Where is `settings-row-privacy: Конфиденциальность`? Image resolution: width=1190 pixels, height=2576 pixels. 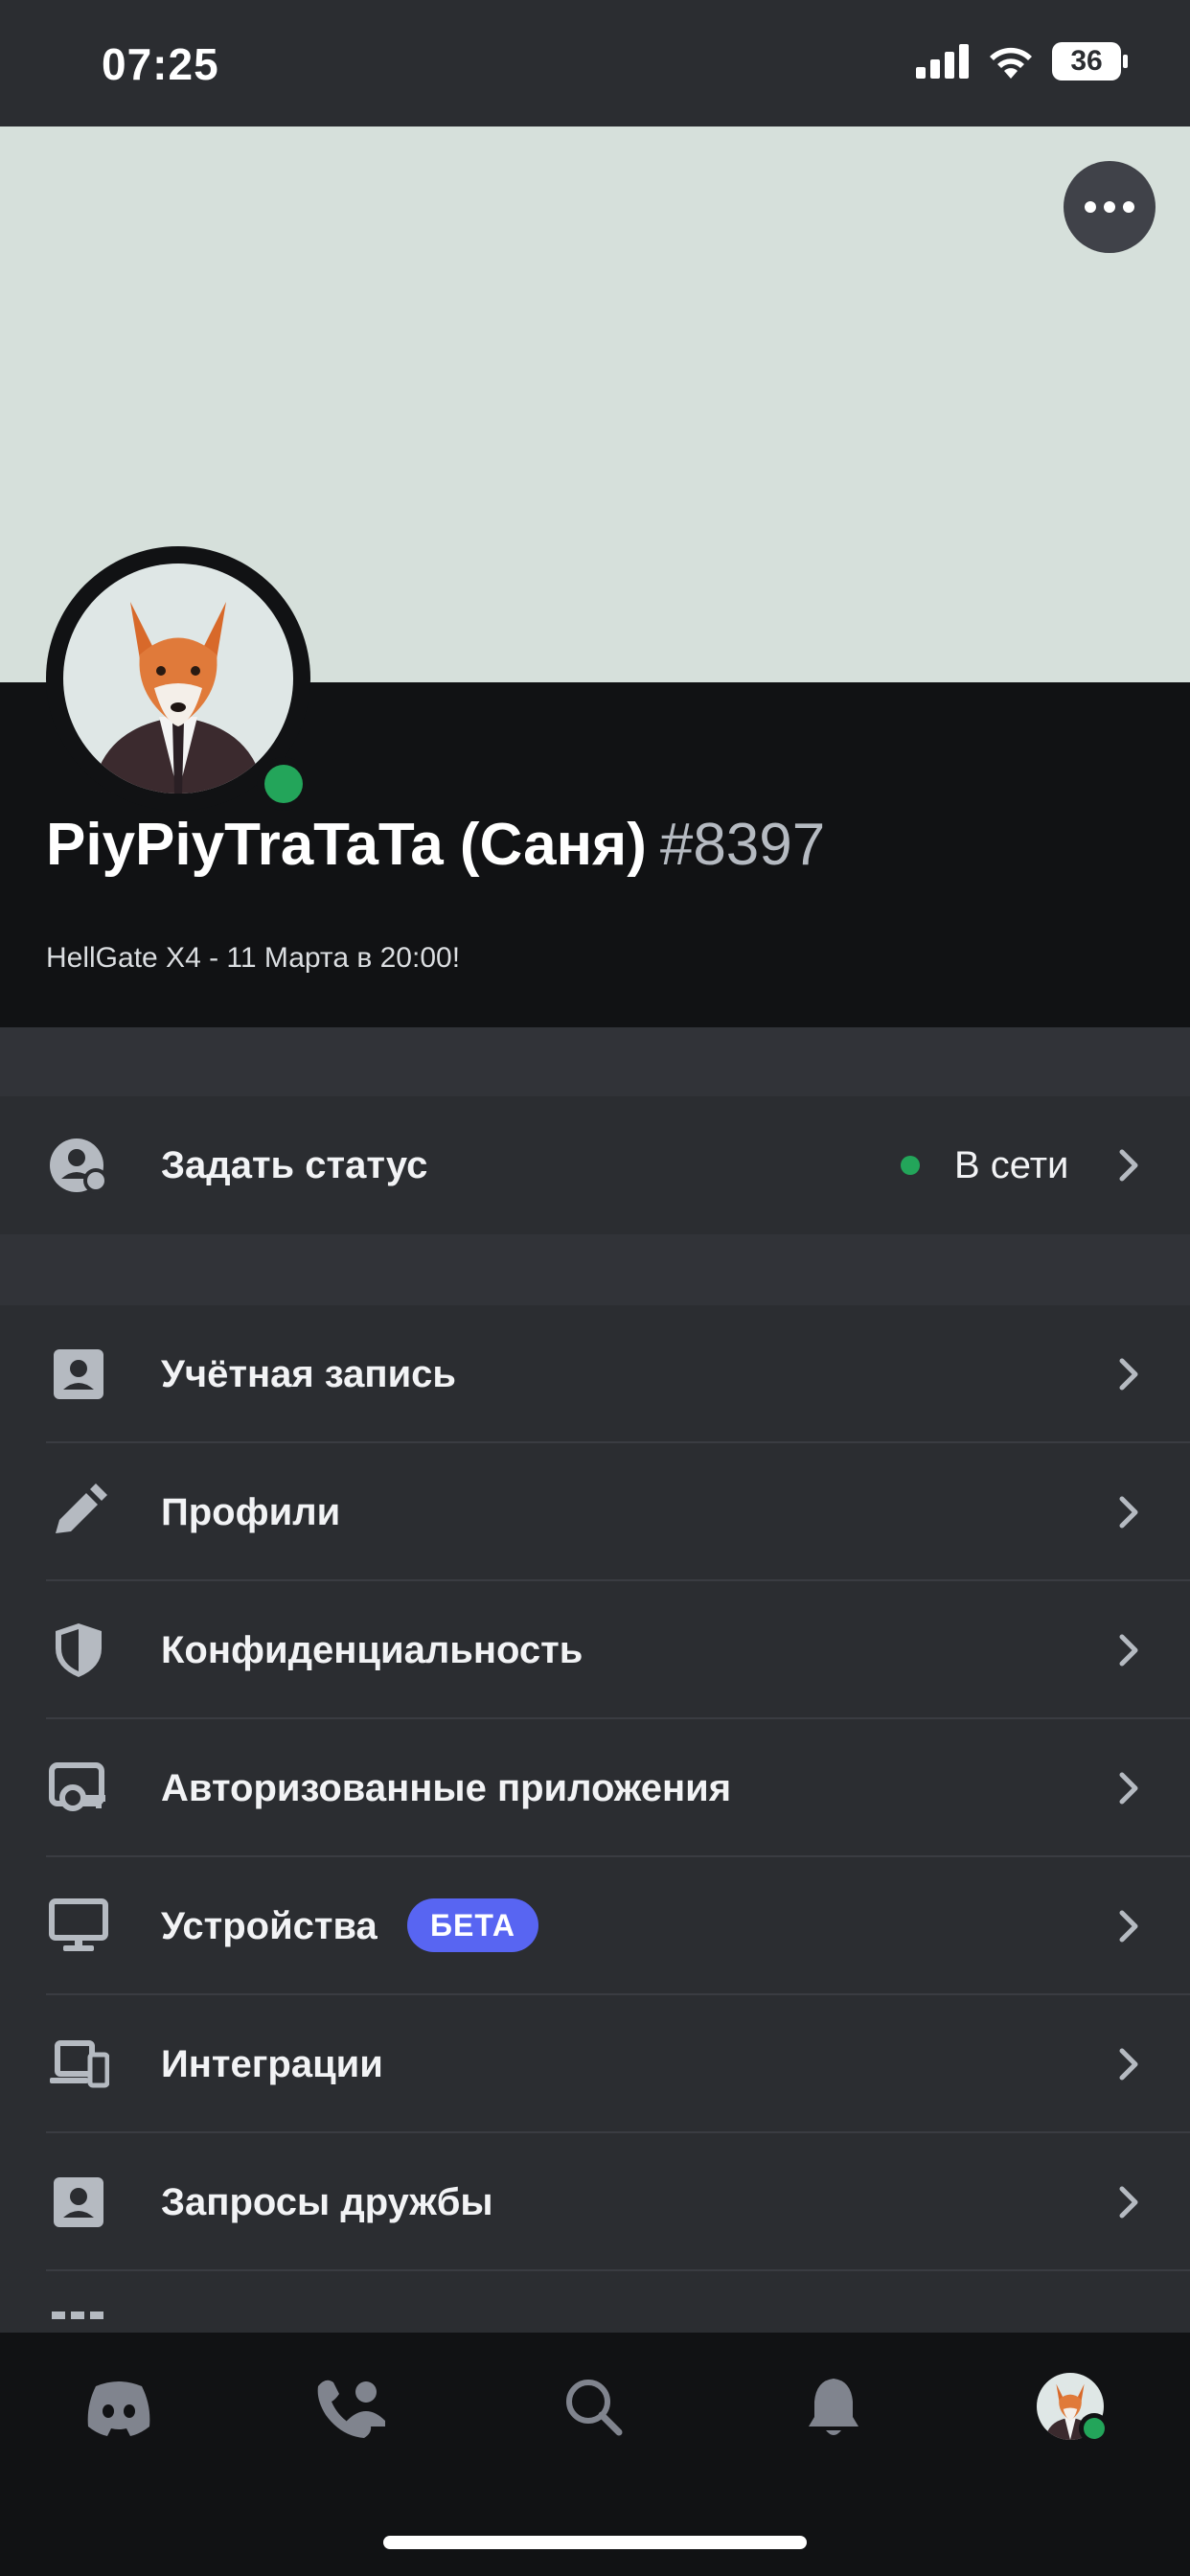 settings-row-privacy: Конфиденциальность is located at coordinates (595, 1650).